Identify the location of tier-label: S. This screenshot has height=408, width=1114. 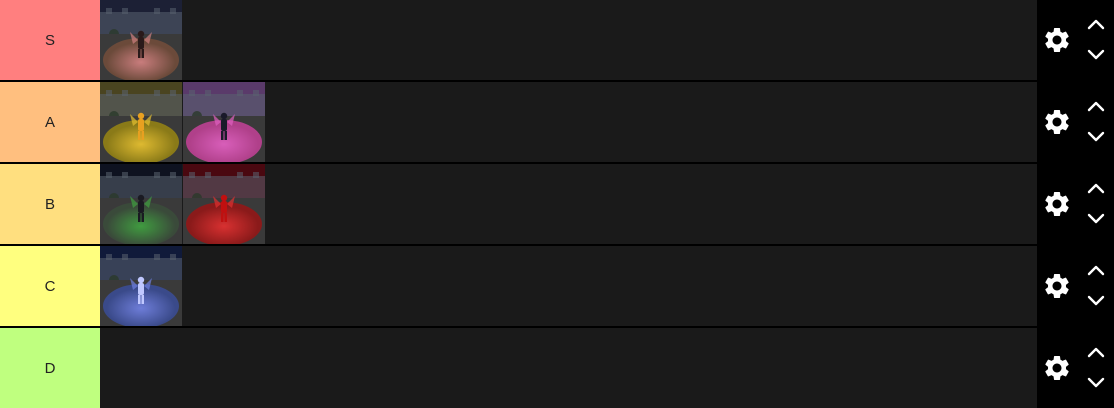
(50, 40).